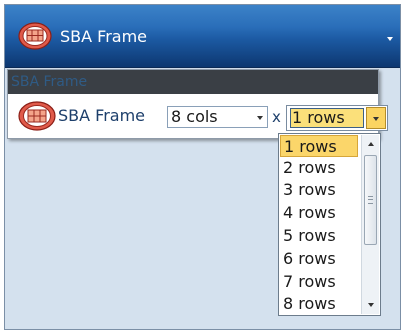 The height and width of the screenshot is (335, 407). I want to click on frame-settings-row: SBA Frame 8 cols x 1 rows, so click(203, 117).